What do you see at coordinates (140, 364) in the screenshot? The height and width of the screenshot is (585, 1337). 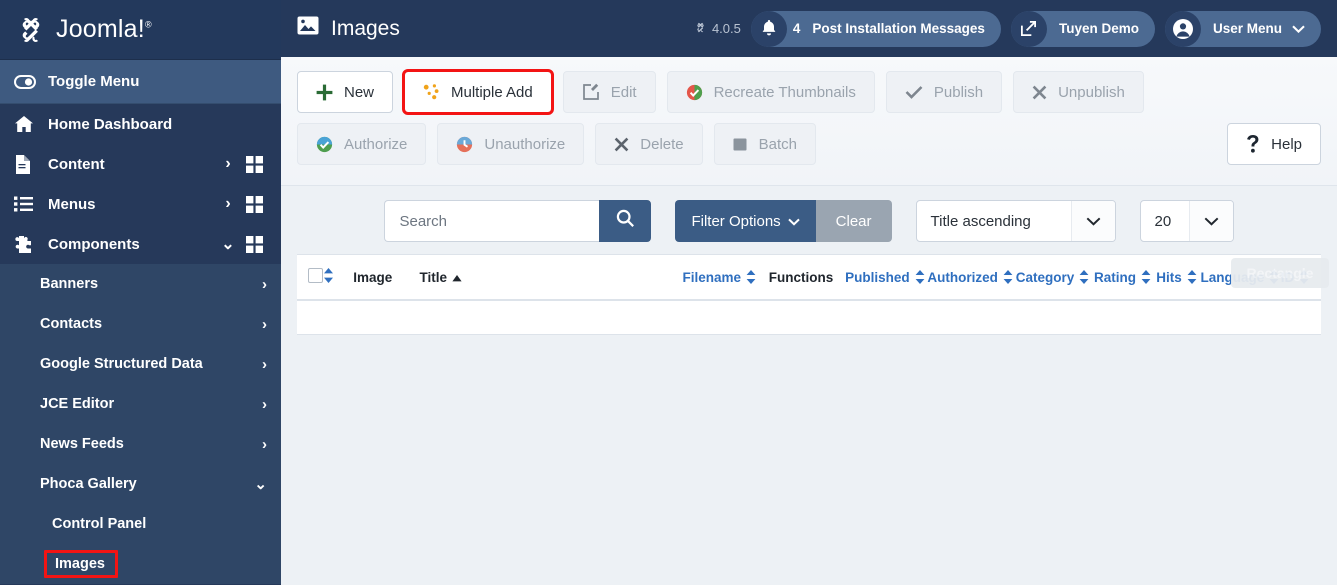 I see `sidebar-subitem-google-structured-data: Google Structured Data ›` at bounding box center [140, 364].